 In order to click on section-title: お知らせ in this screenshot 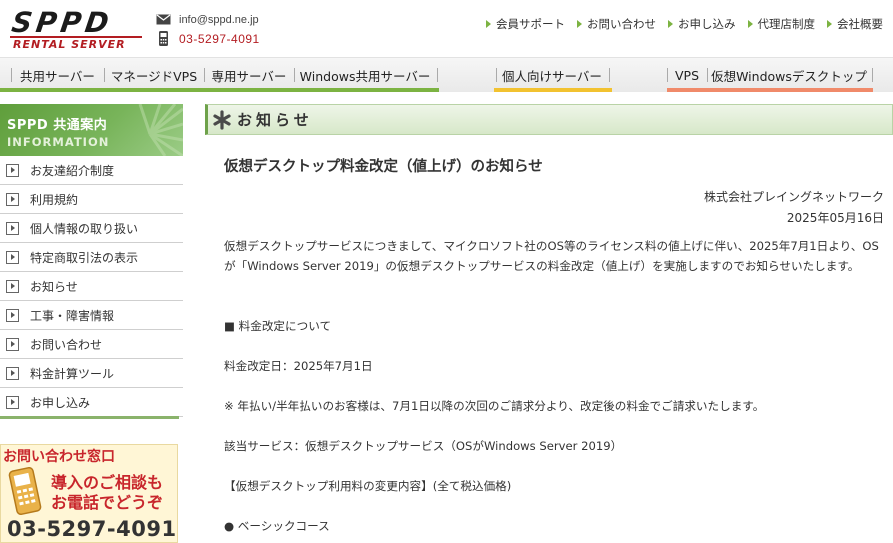, I will do `click(275, 120)`.